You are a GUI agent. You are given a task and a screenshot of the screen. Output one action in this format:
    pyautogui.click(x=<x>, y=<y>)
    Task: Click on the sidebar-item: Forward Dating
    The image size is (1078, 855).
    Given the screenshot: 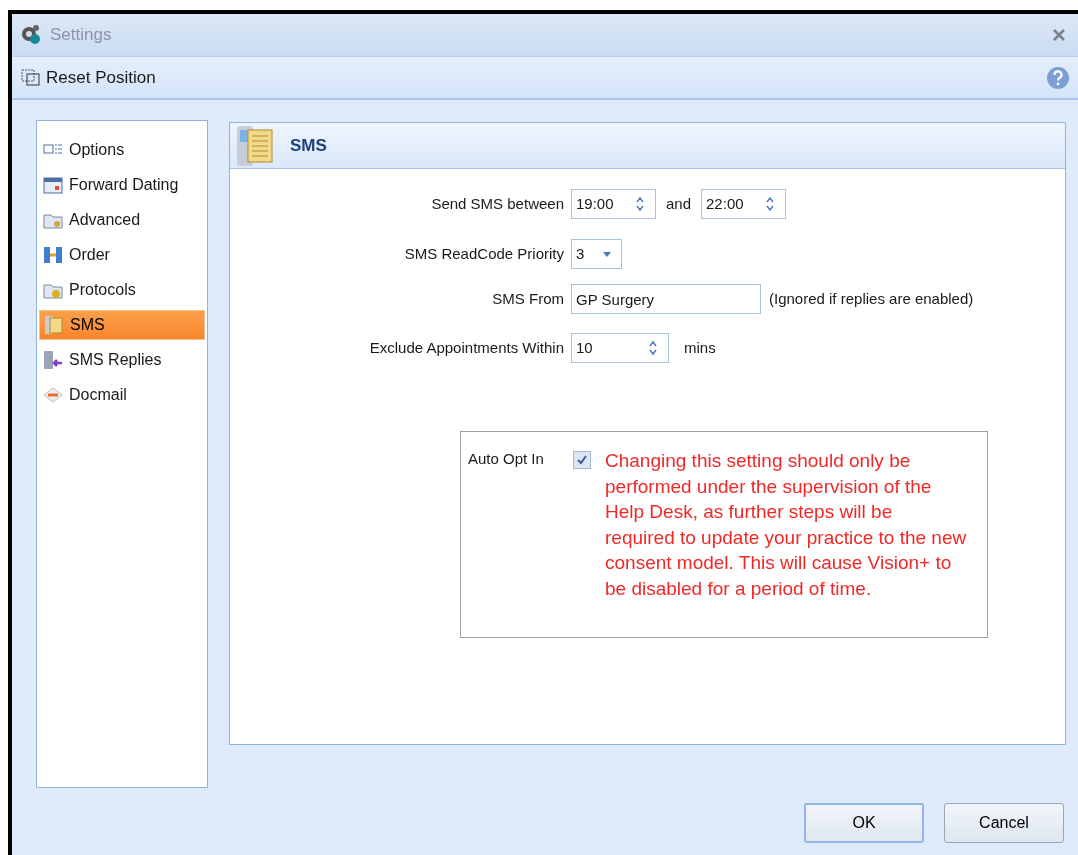 What is the action you would take?
    pyautogui.click(x=122, y=185)
    